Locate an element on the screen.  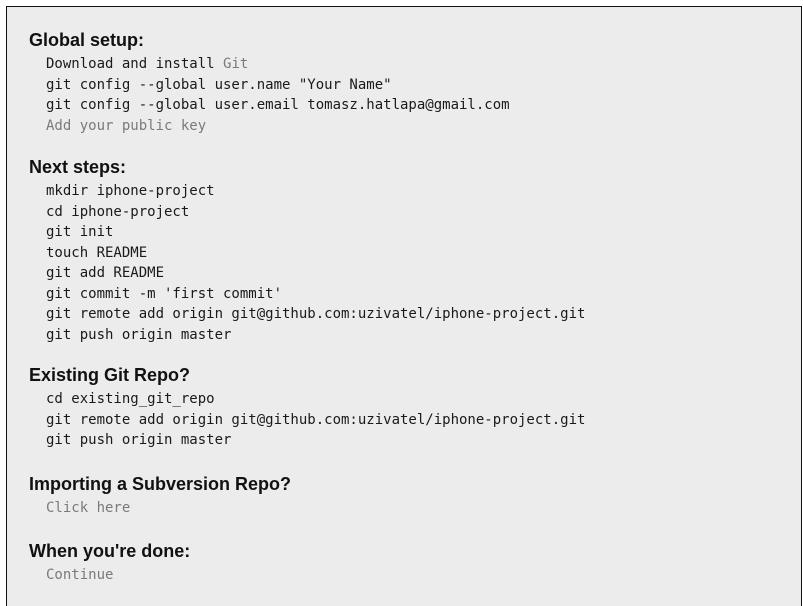
download-line: Download and install Git is located at coordinates (278, 64).